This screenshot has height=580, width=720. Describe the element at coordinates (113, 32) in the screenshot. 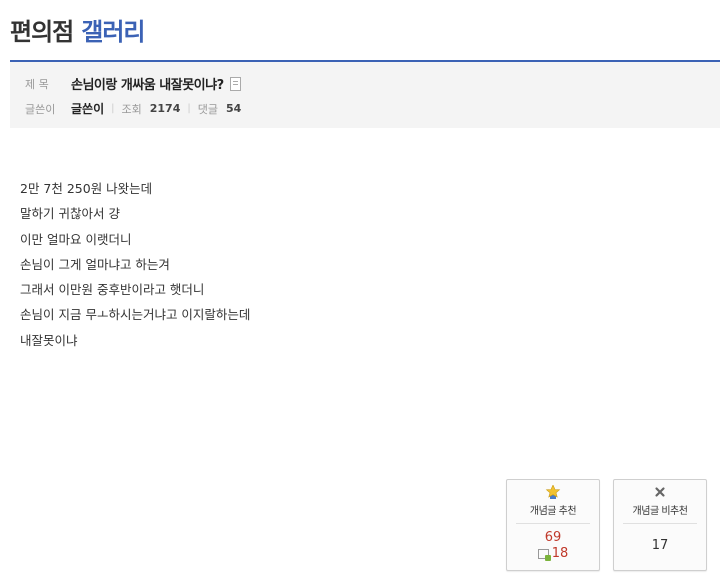

I see `gallery-title-part2: 갤러리` at that location.